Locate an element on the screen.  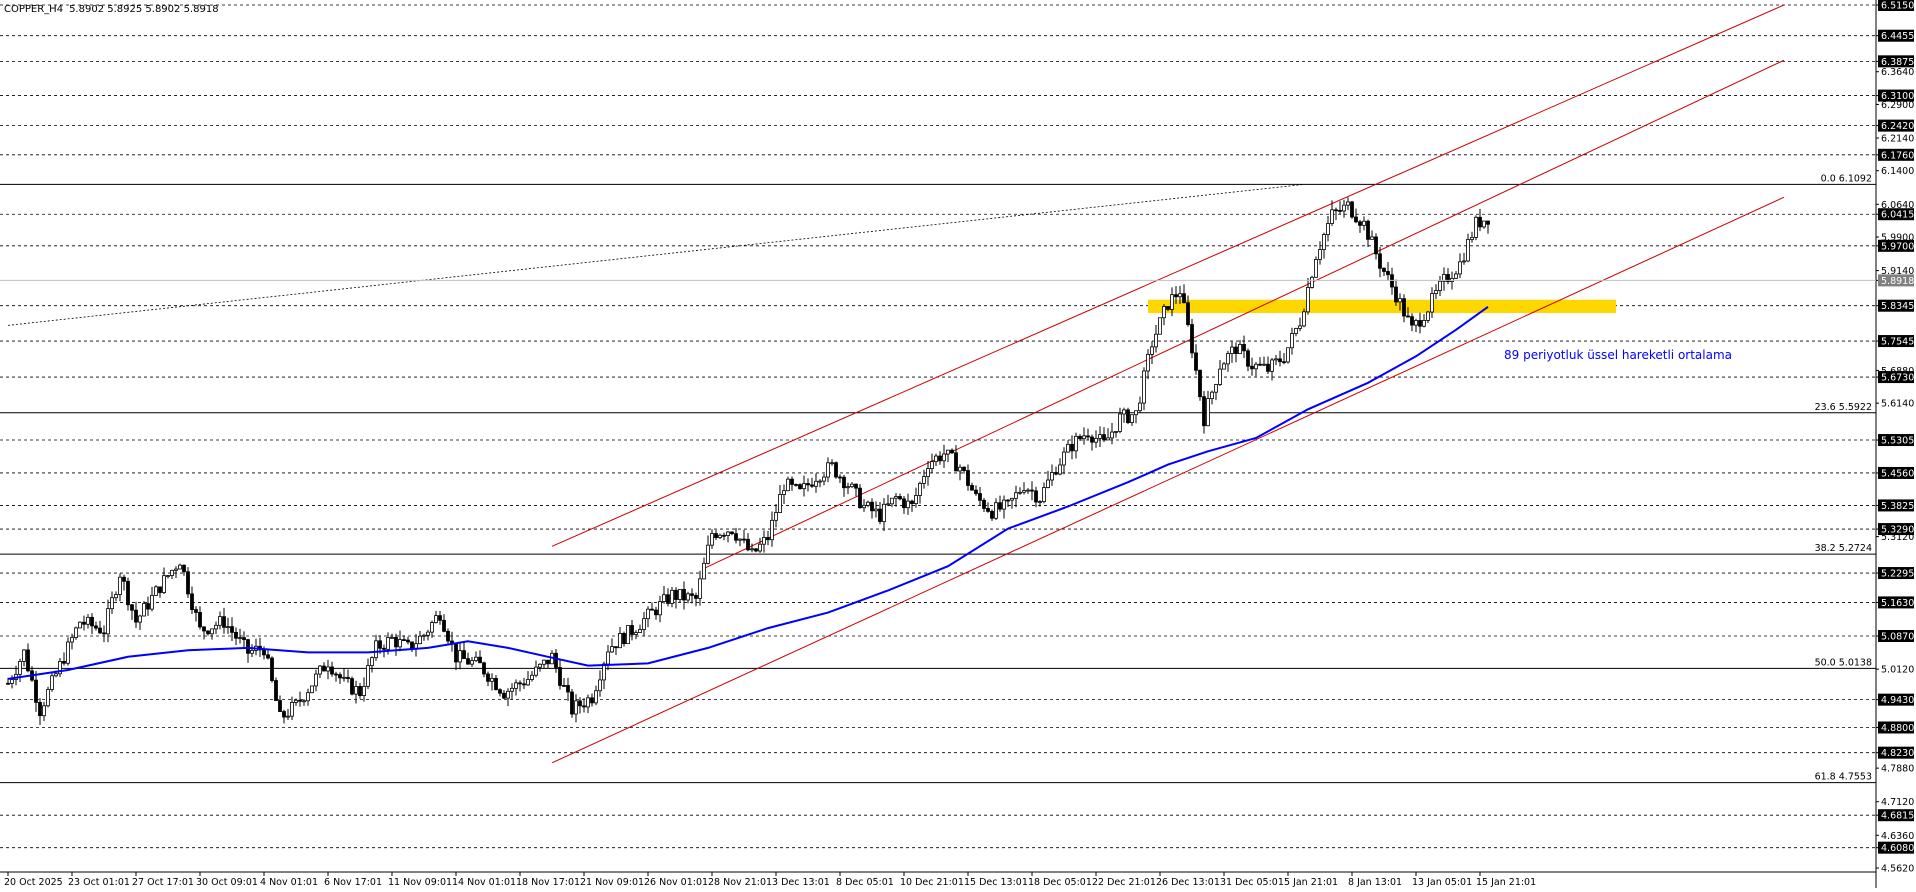
price-label-1: 6.4455 is located at coordinates (1897, 36).